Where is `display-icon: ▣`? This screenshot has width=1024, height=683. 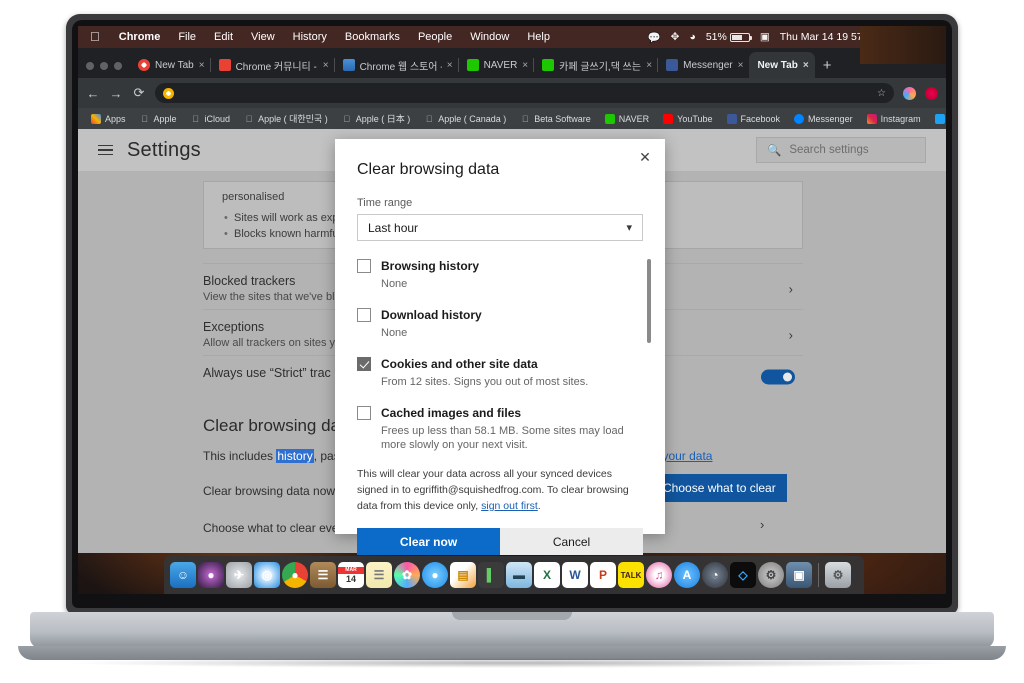 display-icon: ▣ is located at coordinates (765, 37).